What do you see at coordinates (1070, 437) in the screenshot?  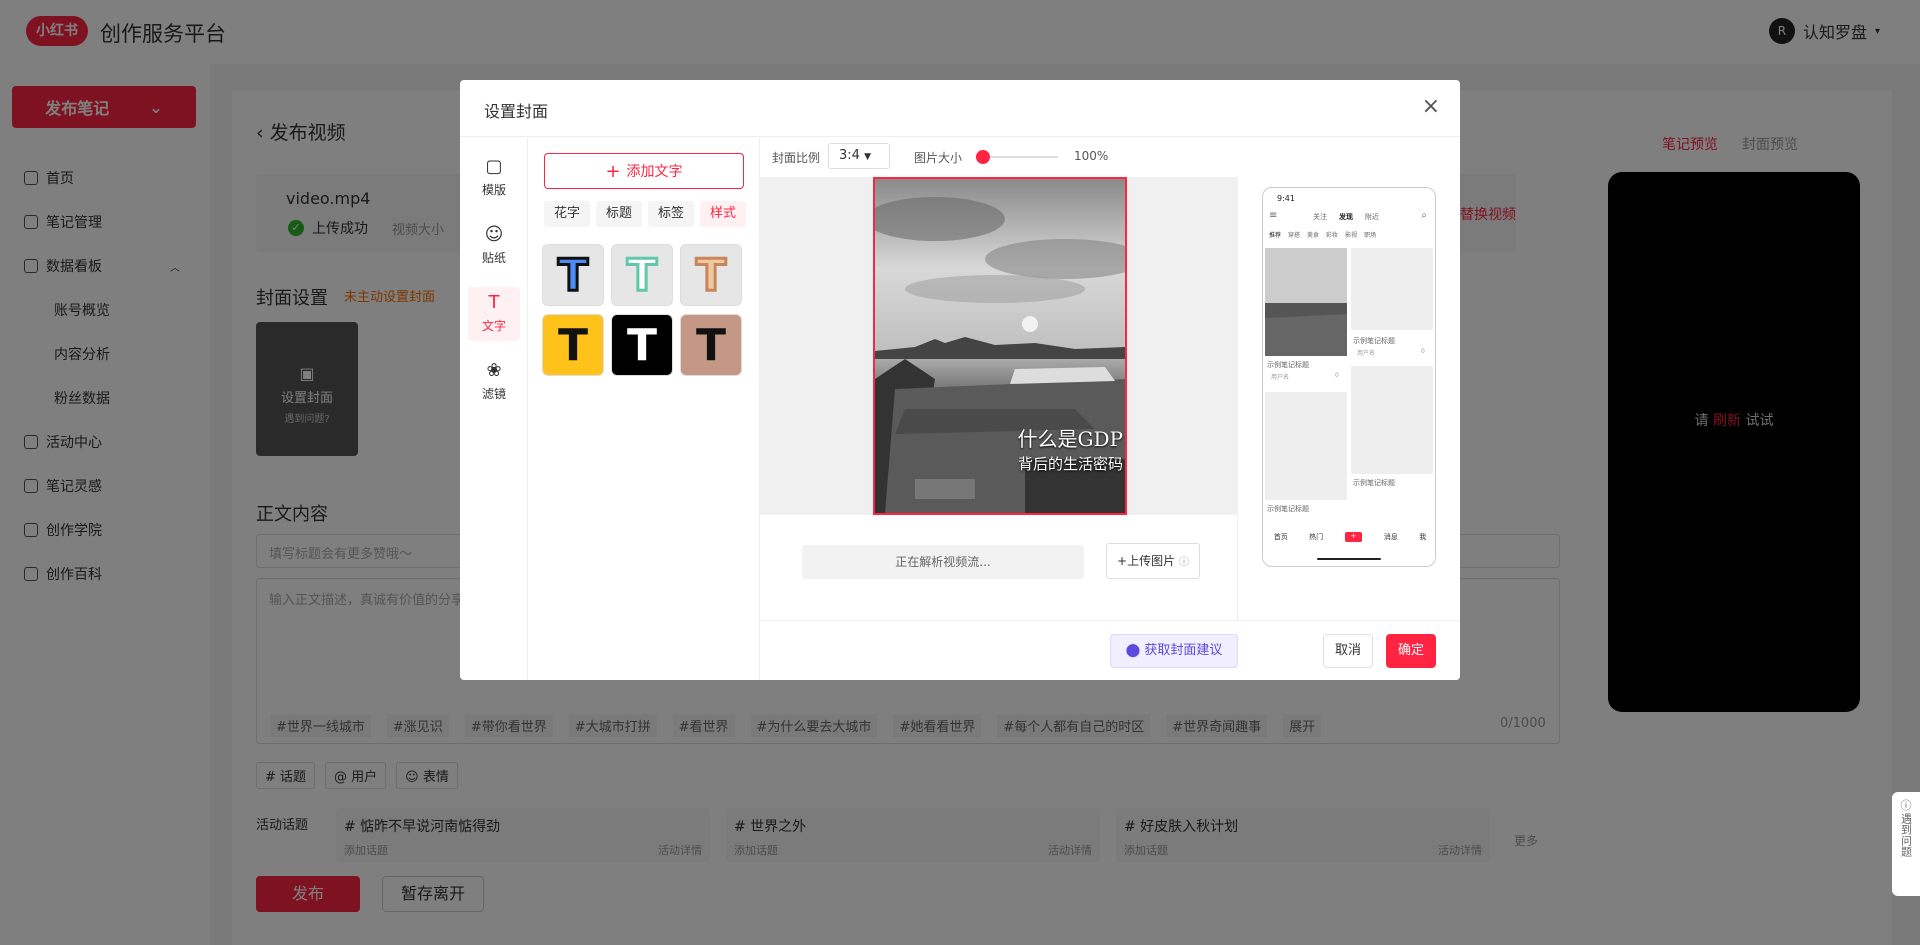 I see `cover-text-line1: 什么是GDP` at bounding box center [1070, 437].